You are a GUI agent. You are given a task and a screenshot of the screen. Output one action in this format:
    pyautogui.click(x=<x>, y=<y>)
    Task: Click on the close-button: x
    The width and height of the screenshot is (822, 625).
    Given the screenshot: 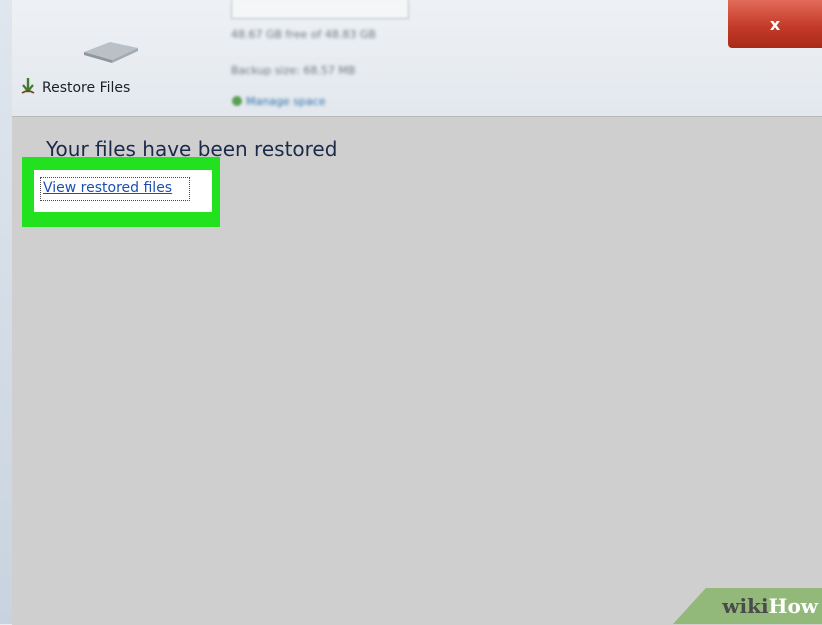 What is the action you would take?
    pyautogui.click(x=775, y=24)
    